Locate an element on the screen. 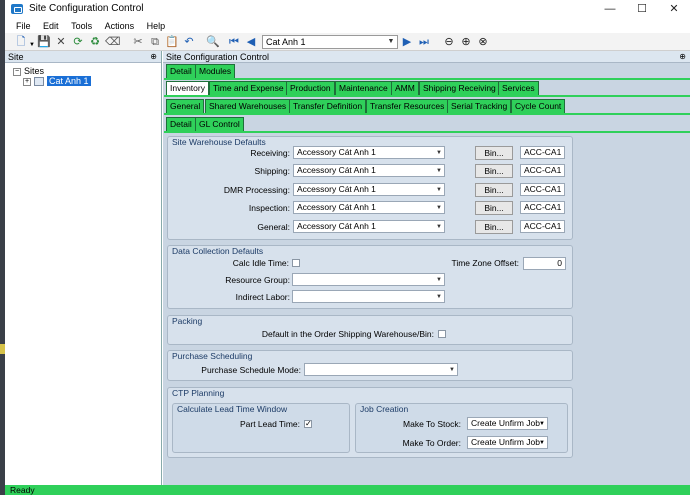  general-warehouse-value: Accessory Cát Anh 1 is located at coordinates (336, 226).